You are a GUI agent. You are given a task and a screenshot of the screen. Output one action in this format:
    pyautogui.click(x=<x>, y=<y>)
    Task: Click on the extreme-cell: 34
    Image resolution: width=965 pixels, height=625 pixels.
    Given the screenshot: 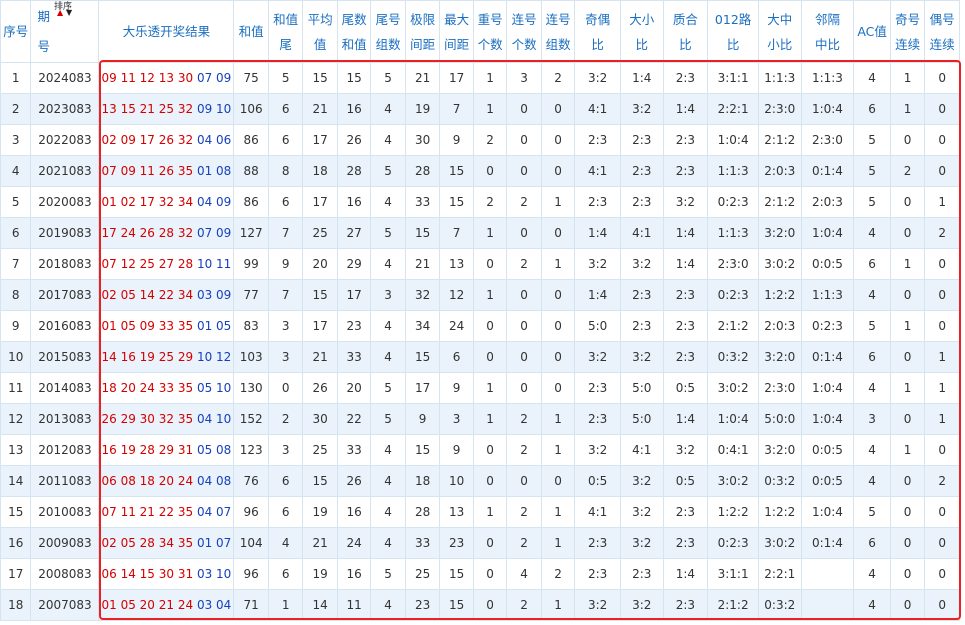 What is the action you would take?
    pyautogui.click(x=422, y=326)
    